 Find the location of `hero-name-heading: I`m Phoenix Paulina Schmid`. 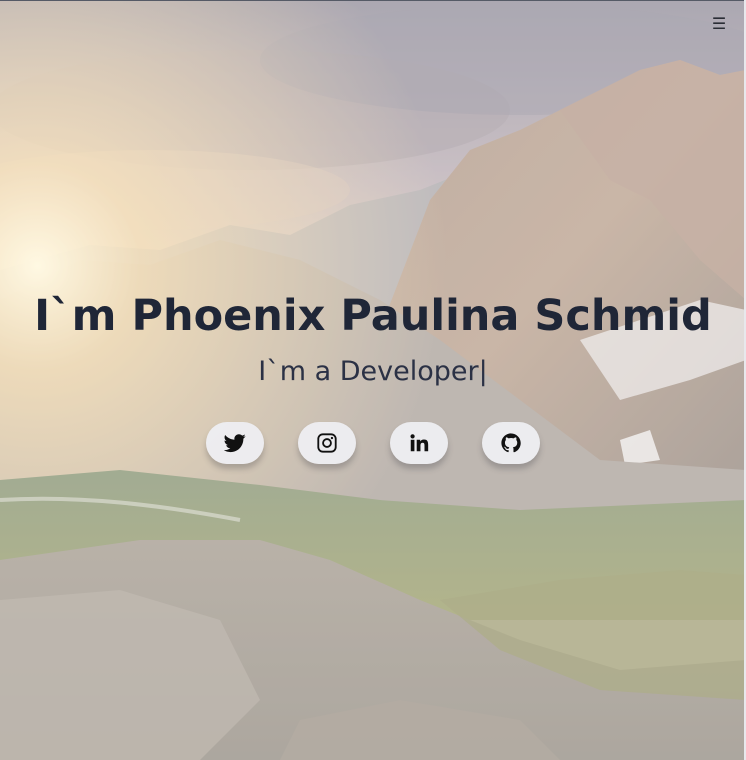

hero-name-heading: I`m Phoenix Paulina Schmid is located at coordinates (373, 316).